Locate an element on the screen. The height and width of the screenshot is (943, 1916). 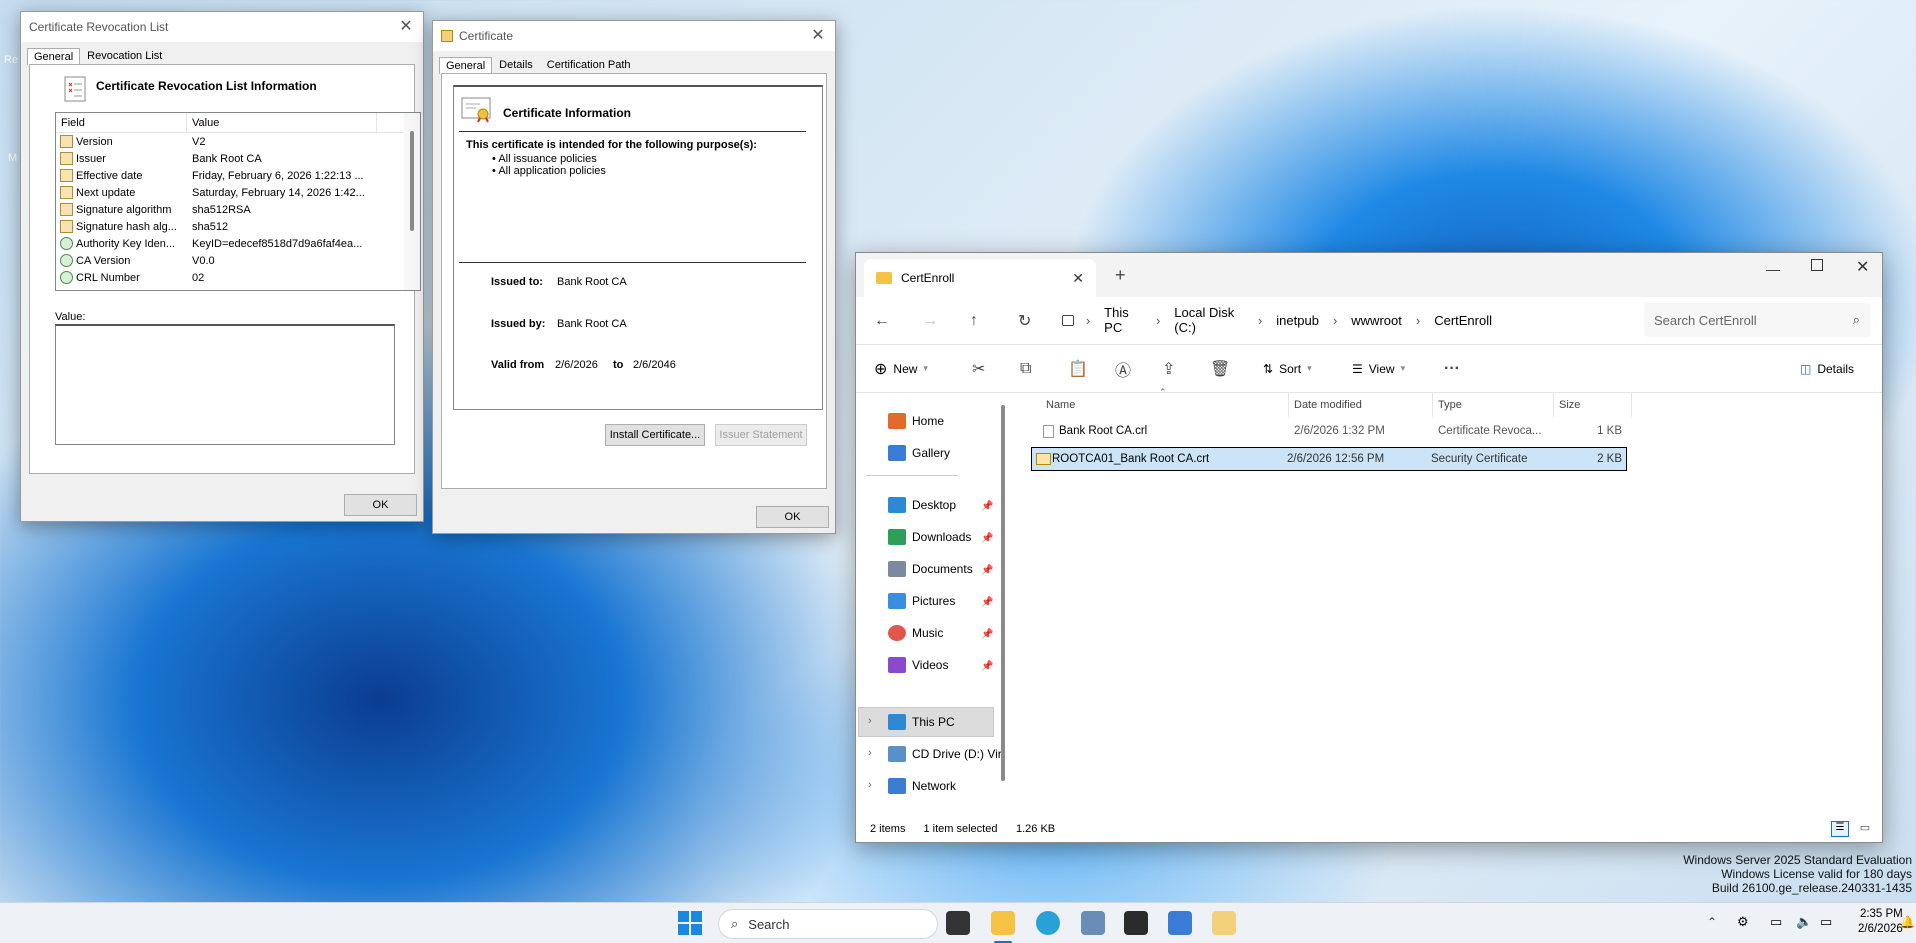
battery-icon: ▭ is located at coordinates (1826, 922).